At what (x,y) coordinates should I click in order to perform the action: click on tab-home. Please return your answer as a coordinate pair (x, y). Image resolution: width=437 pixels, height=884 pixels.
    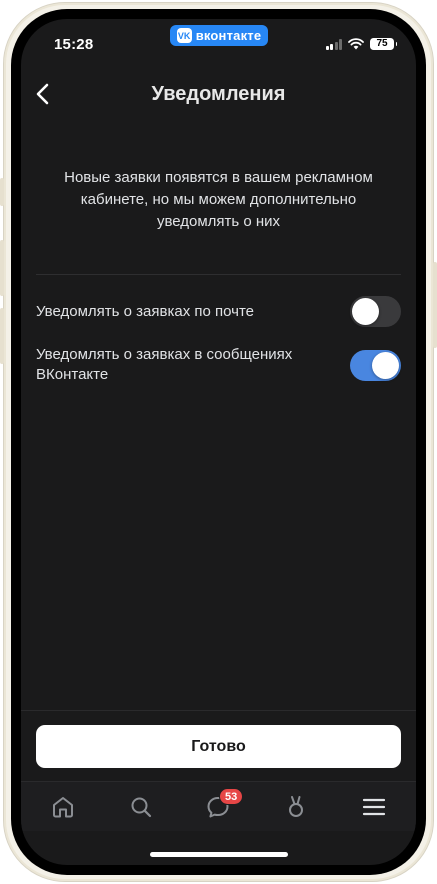
    Looking at the image, I should click on (63, 807).